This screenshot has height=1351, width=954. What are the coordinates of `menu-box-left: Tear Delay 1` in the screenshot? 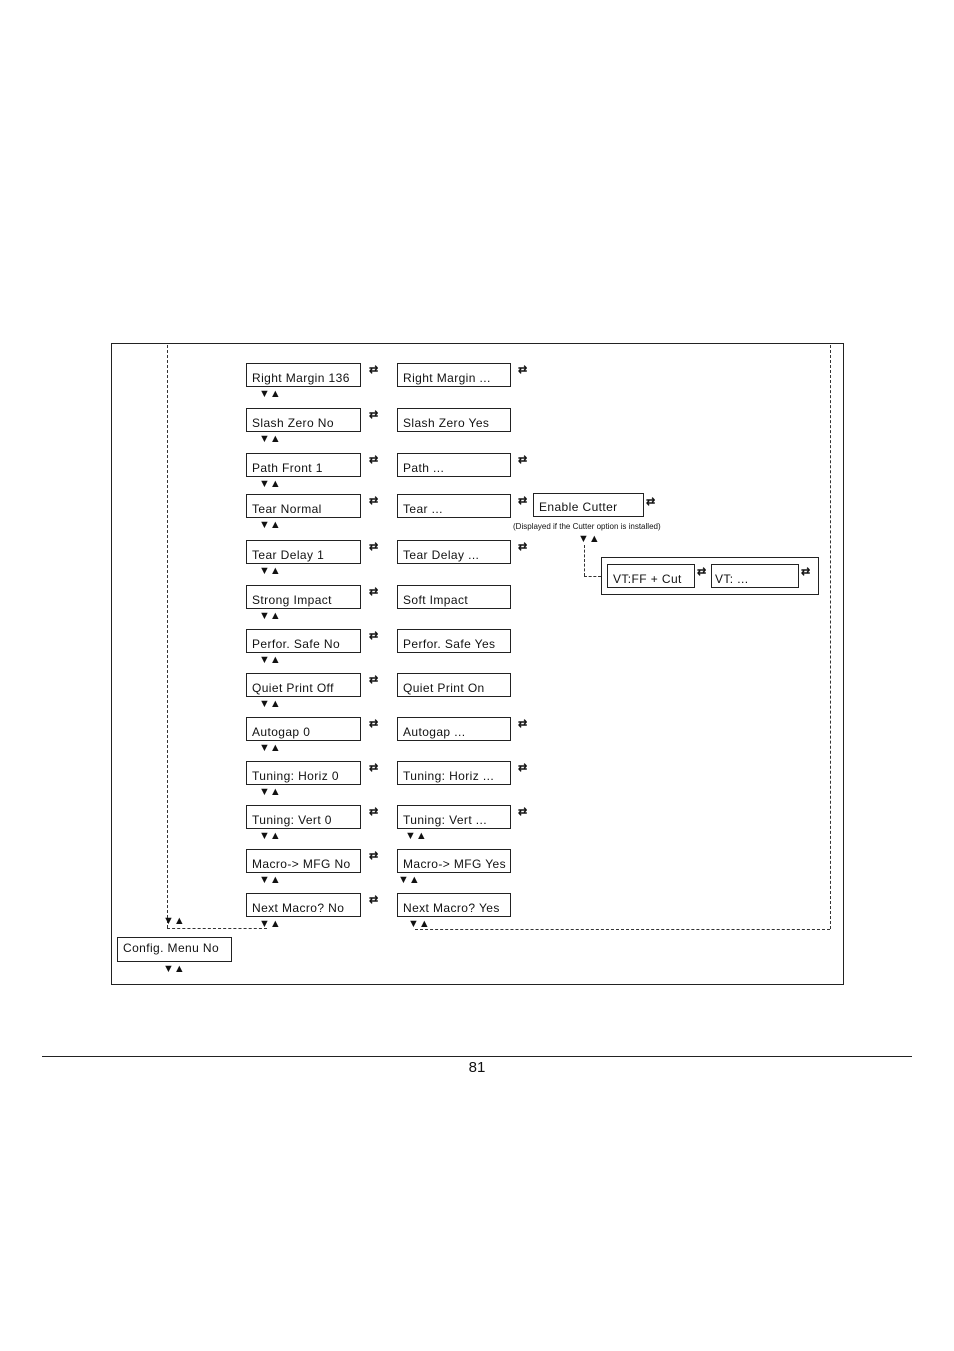 It's located at (303, 552).